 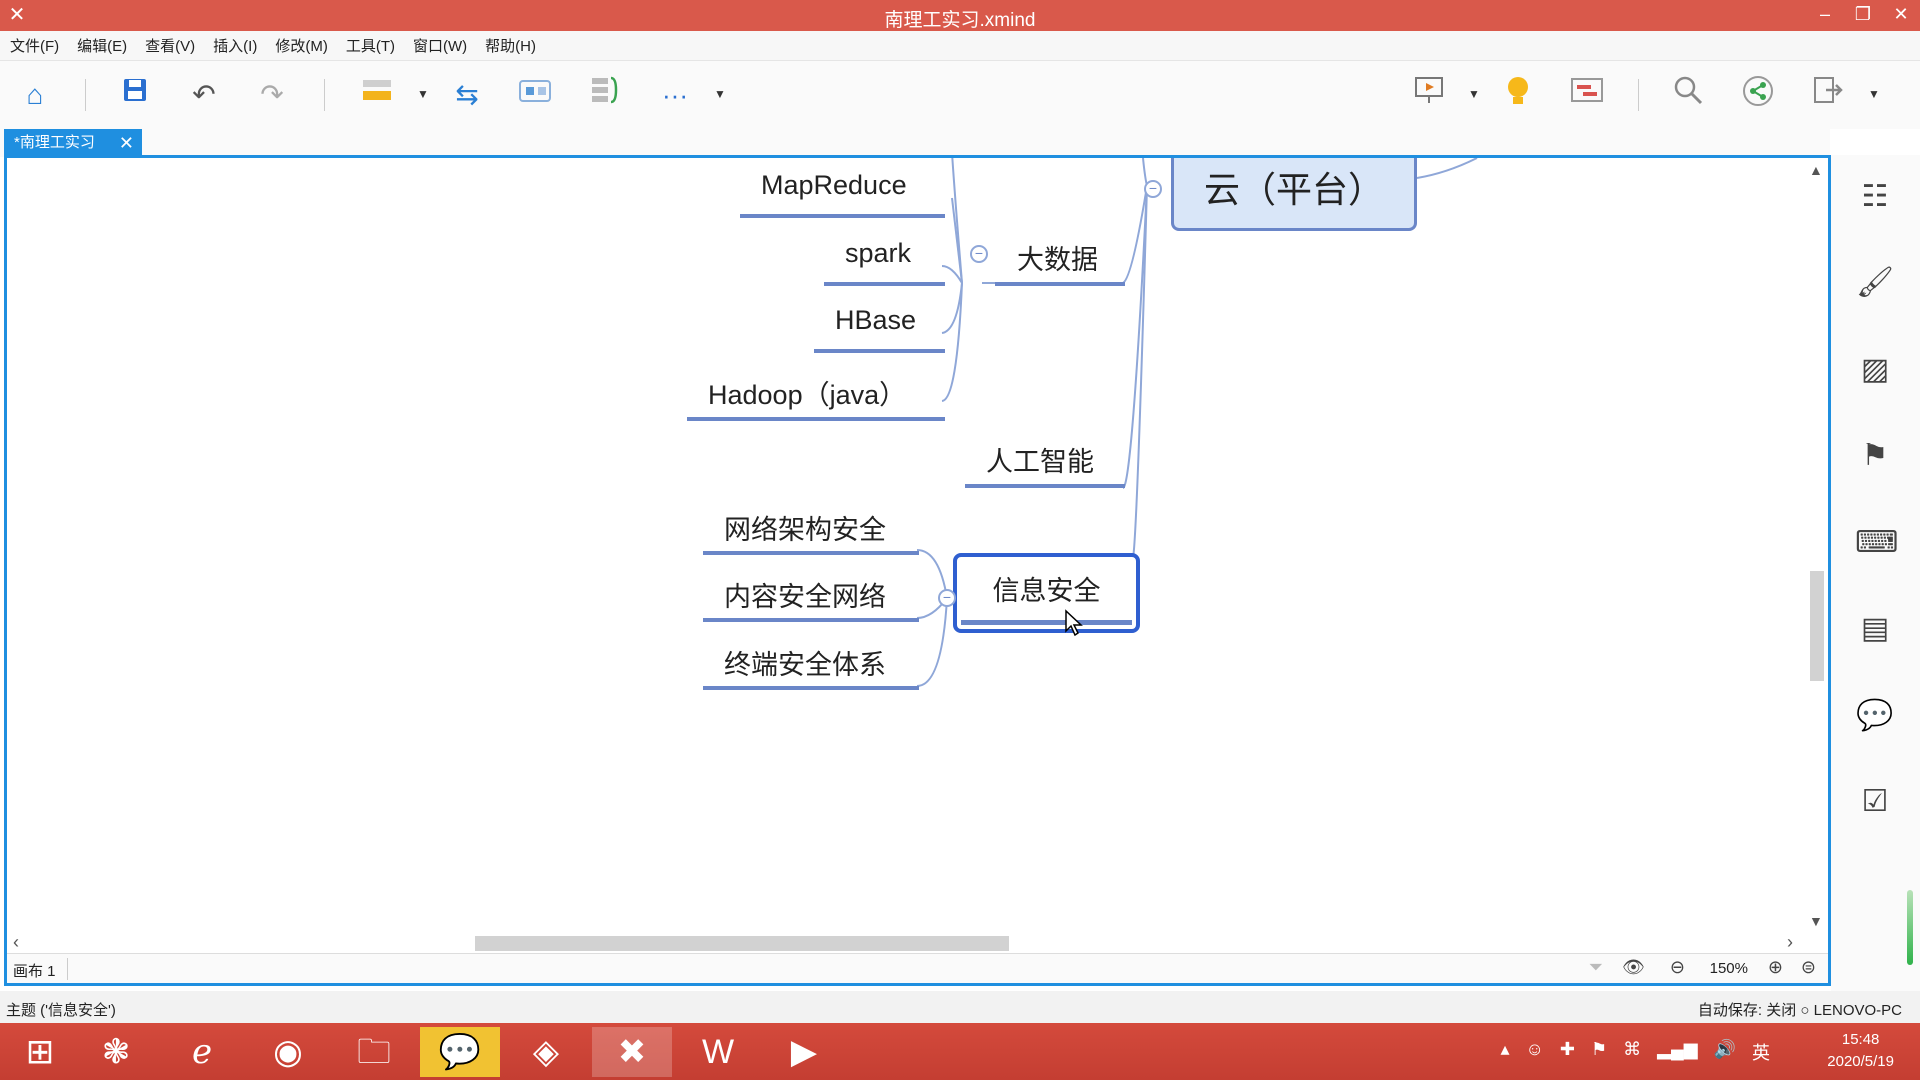 I want to click on topic-ai: 人工智能, so click(x=1040, y=459).